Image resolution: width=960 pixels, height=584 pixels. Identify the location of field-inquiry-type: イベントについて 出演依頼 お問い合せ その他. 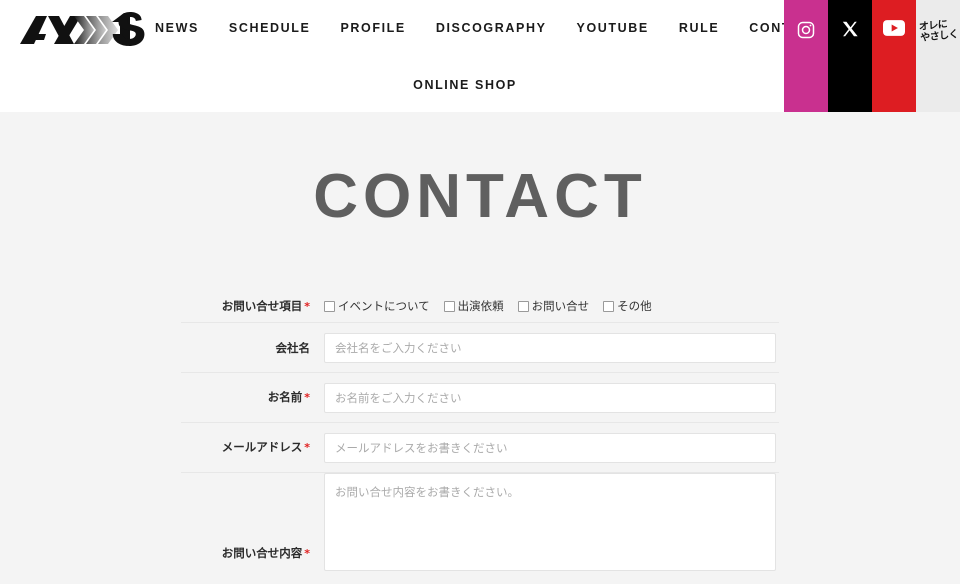
(551, 306).